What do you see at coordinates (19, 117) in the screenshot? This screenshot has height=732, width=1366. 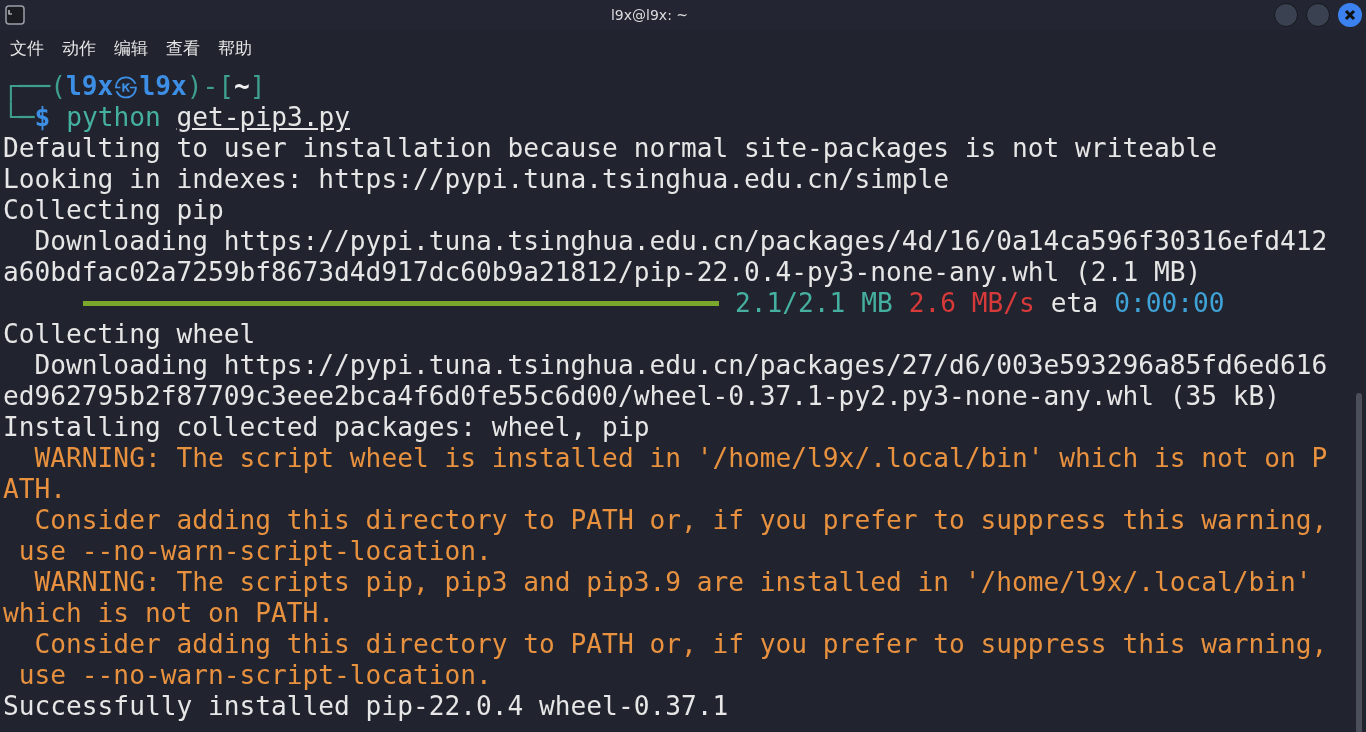 I see `prompt-frame: └─` at bounding box center [19, 117].